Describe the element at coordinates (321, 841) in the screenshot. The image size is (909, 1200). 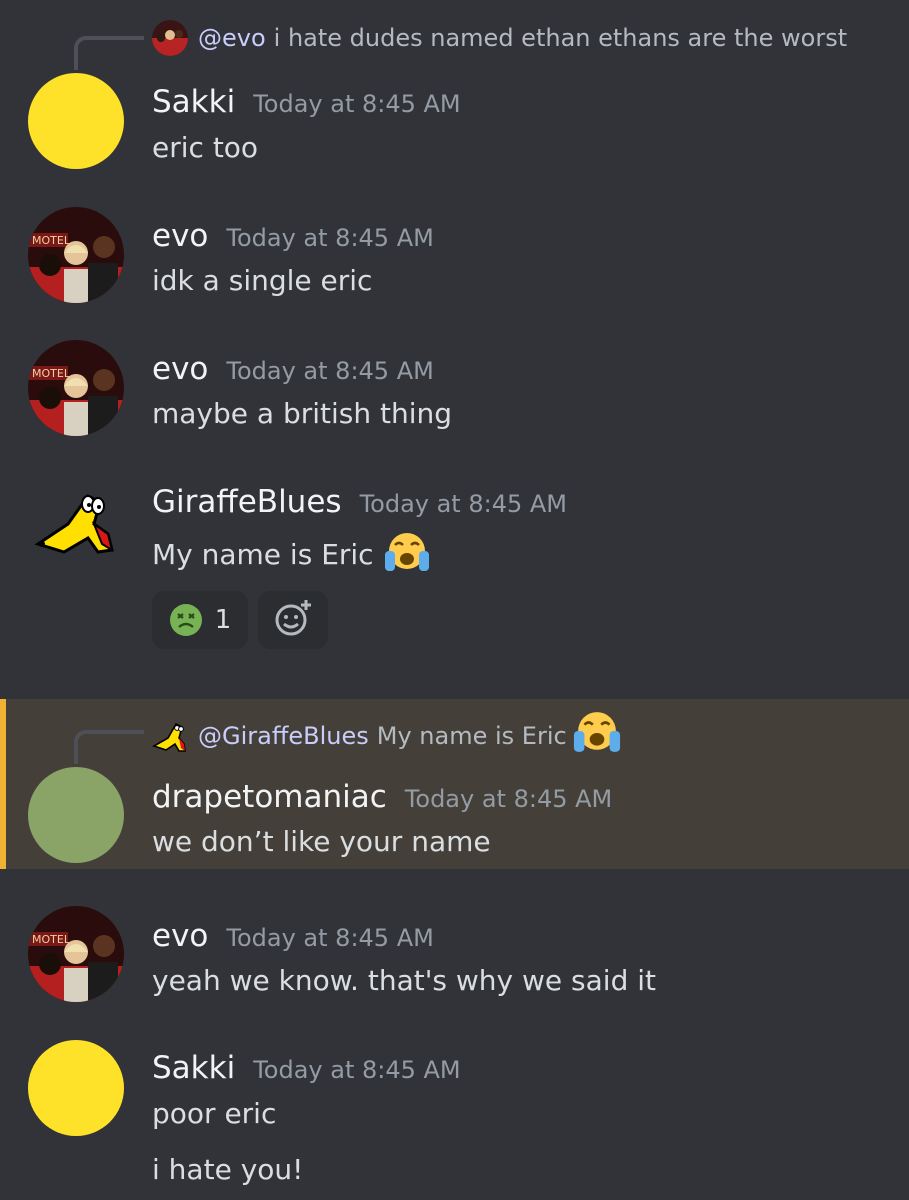
I see `message-text: we don’t like your name` at that location.